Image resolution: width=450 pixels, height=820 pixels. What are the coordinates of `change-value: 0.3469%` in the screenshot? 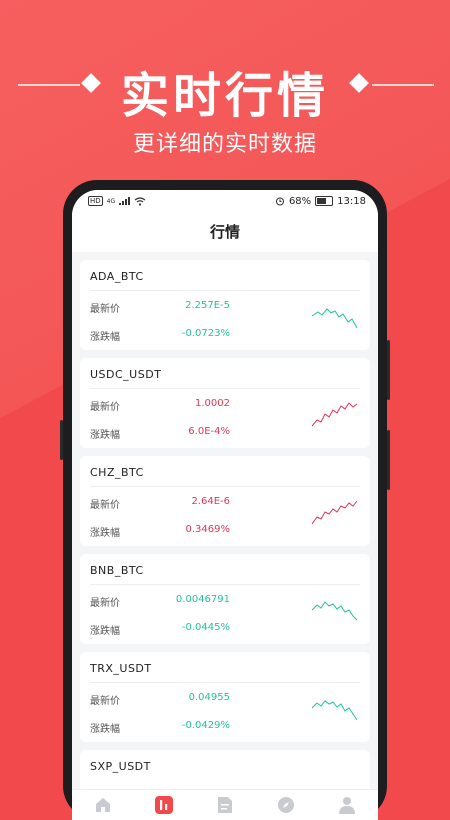 It's located at (208, 529).